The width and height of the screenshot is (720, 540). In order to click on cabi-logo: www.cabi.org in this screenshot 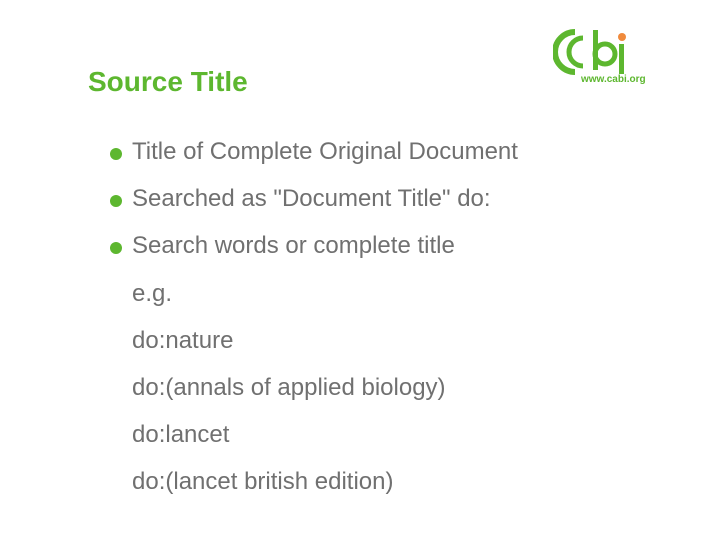, I will do `click(612, 55)`.